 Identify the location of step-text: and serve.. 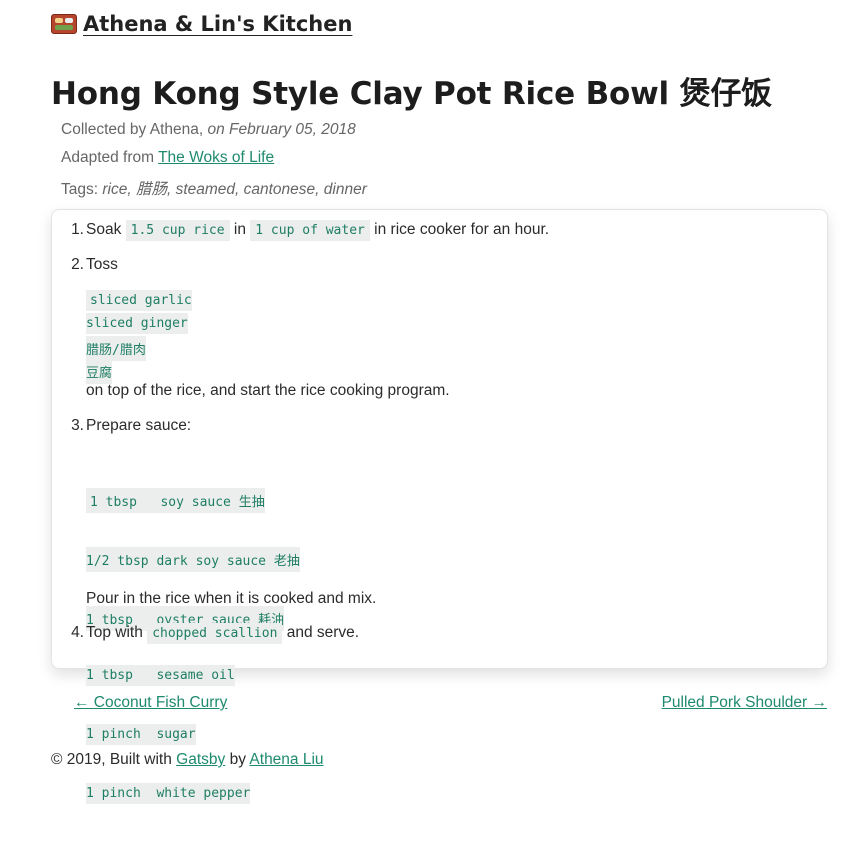
(323, 632).